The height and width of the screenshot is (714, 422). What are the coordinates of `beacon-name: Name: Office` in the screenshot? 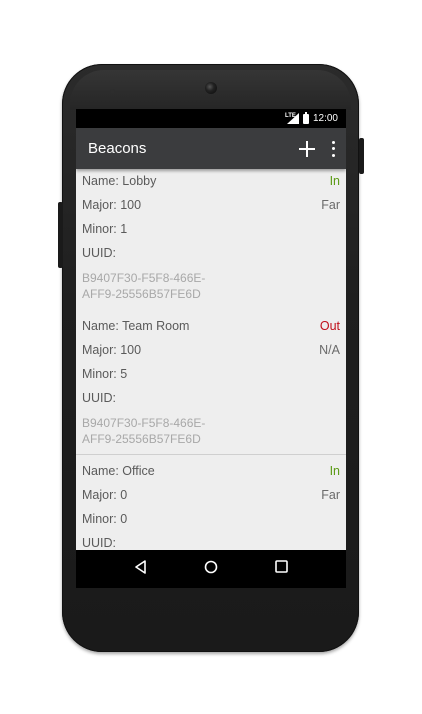 It's located at (118, 471).